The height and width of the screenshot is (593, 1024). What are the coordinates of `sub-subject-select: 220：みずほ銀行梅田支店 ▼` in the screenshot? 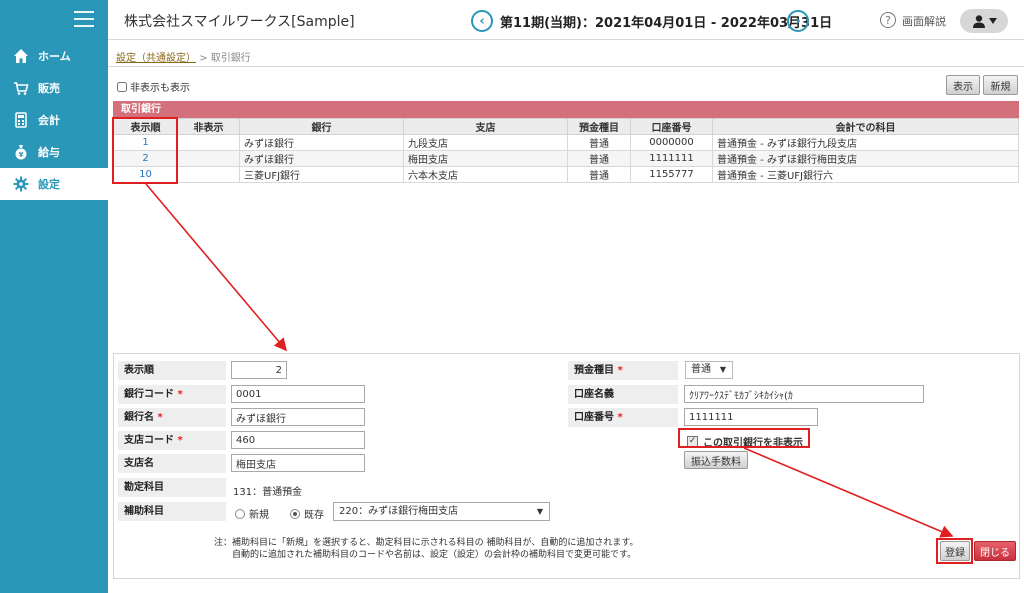 It's located at (441, 511).